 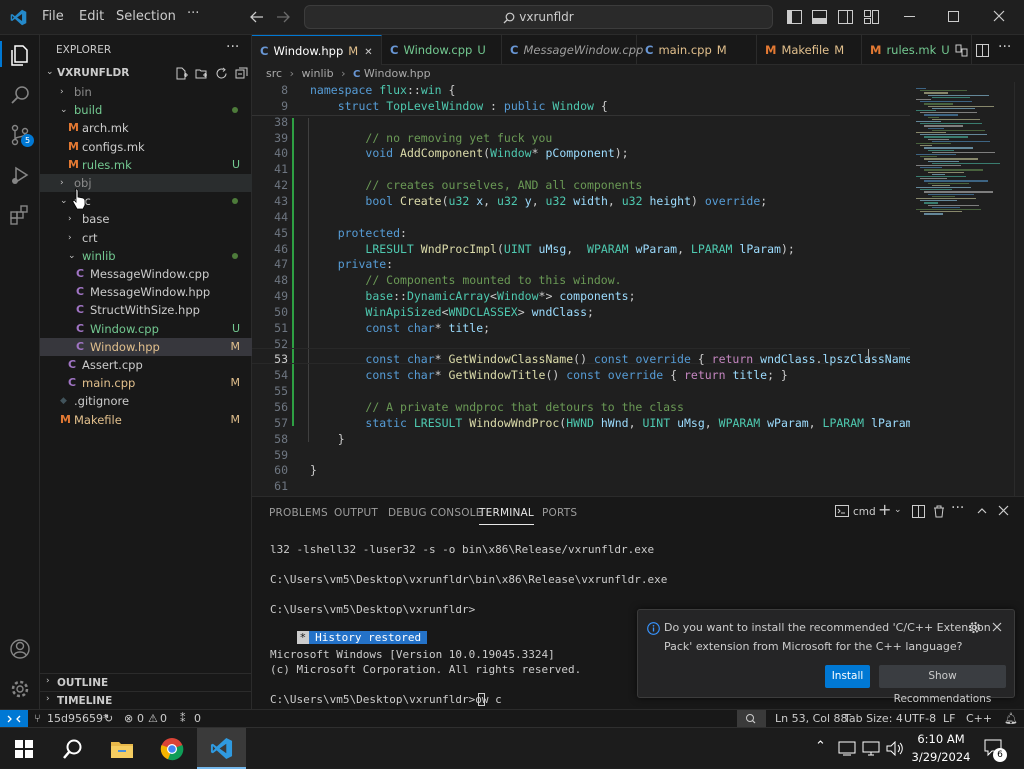 I want to click on sync-icon: ↻, so click(x=108, y=718).